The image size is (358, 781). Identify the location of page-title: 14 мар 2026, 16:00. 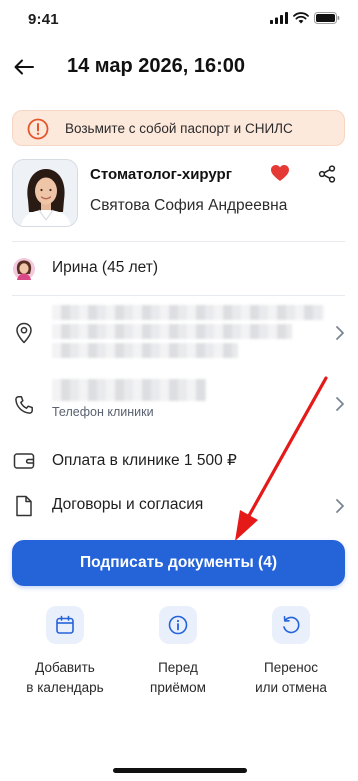
(156, 66).